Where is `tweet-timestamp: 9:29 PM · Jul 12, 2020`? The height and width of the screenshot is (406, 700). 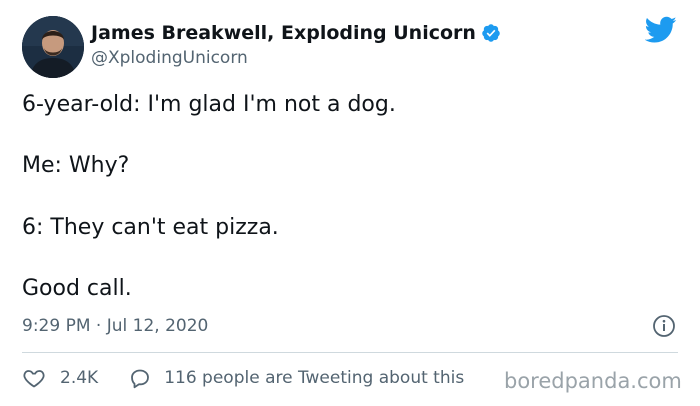
tweet-timestamp: 9:29 PM · Jul 12, 2020 is located at coordinates (115, 326).